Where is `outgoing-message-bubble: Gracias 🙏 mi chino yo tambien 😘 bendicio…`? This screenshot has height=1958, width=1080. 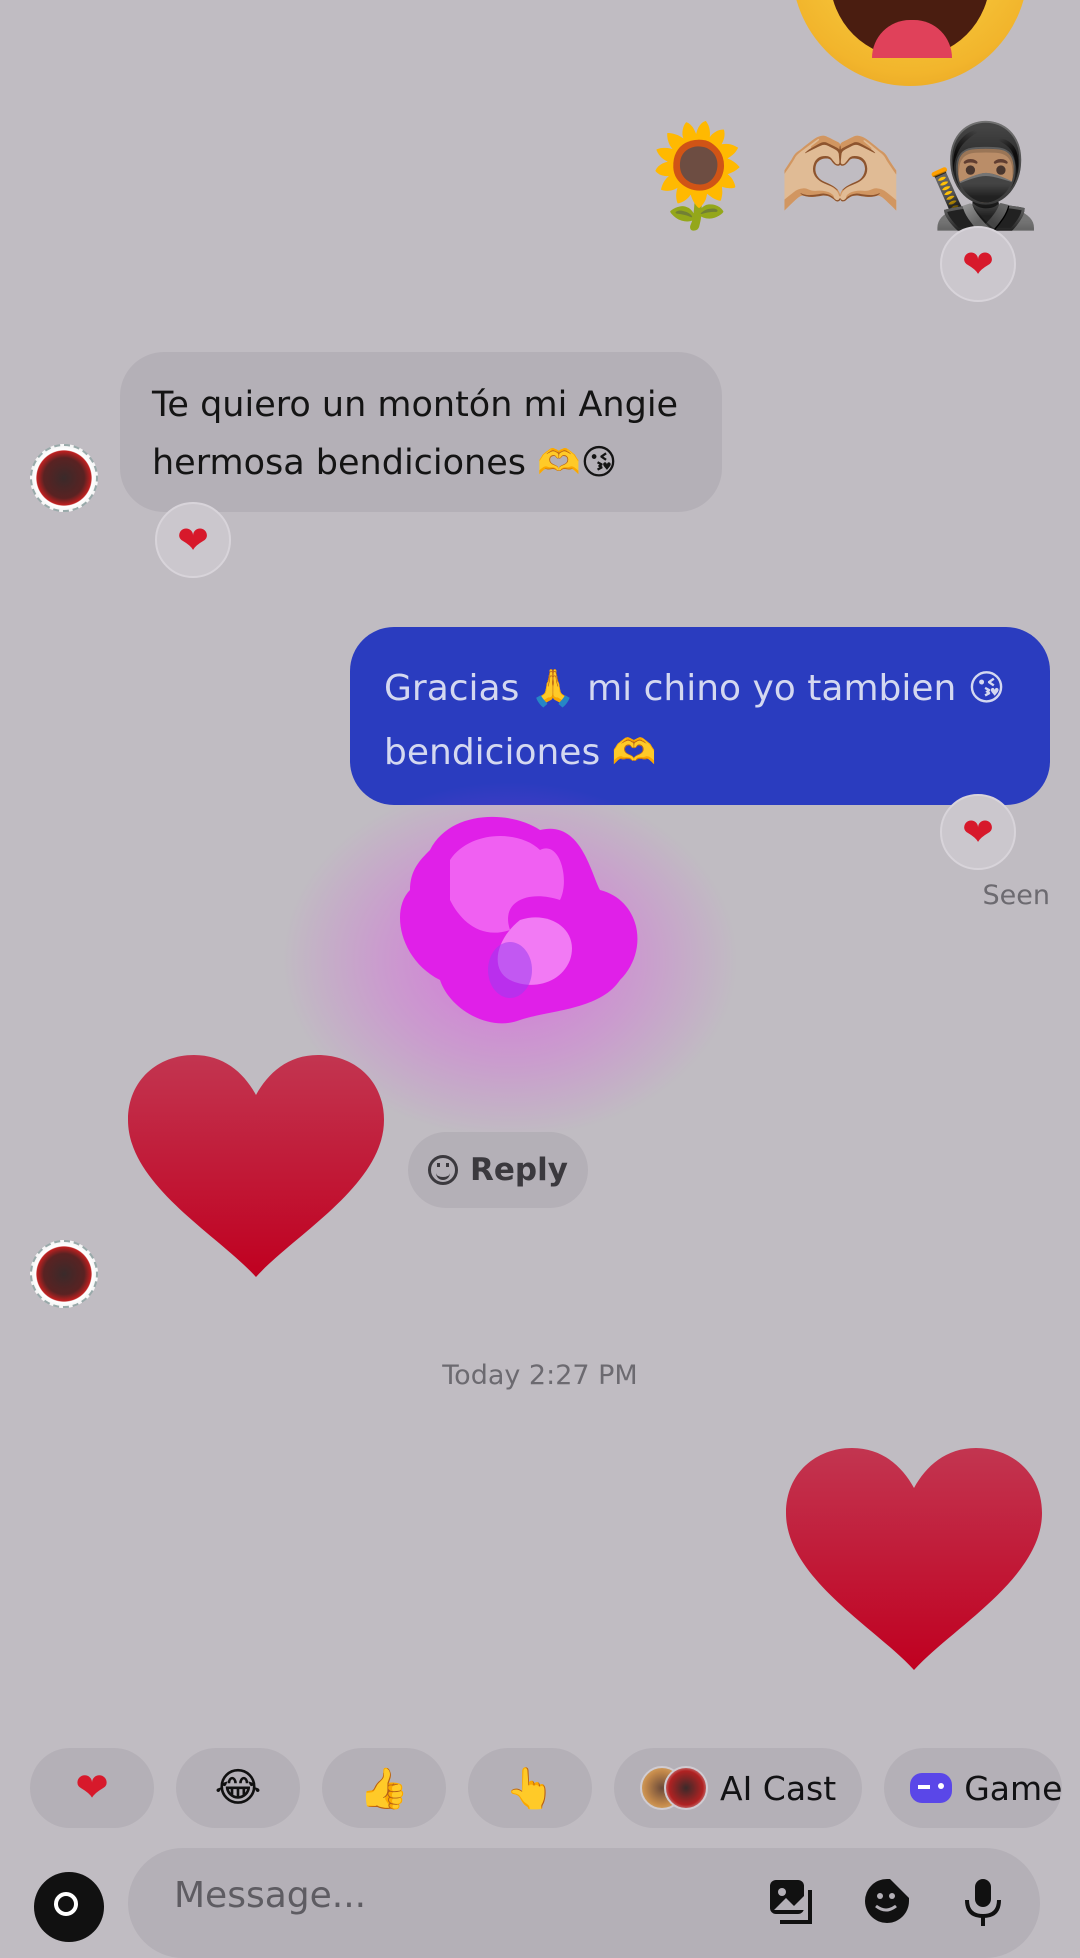 outgoing-message-bubble: Gracias 🙏 mi chino yo tambien 😘 bendicio… is located at coordinates (700, 716).